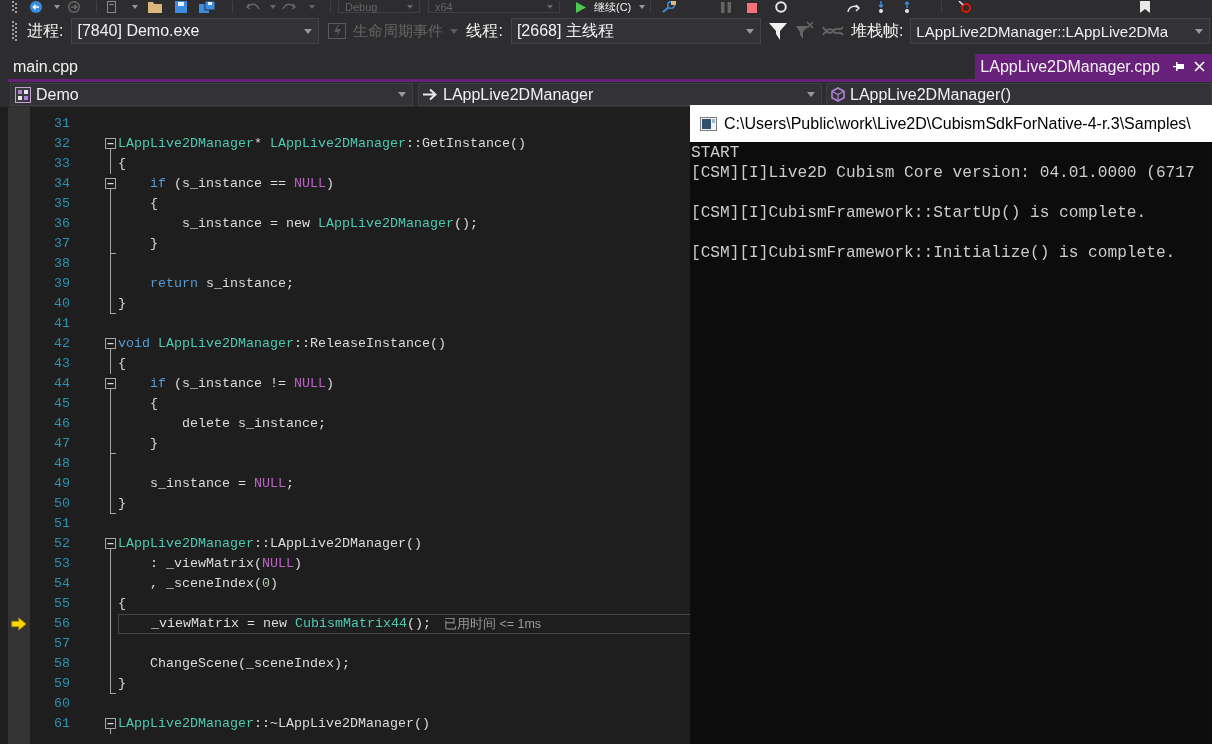 The height and width of the screenshot is (744, 1212). What do you see at coordinates (282, 344) in the screenshot?
I see `code-line: void LAppLive2DManager::ReleaseInstance()` at bounding box center [282, 344].